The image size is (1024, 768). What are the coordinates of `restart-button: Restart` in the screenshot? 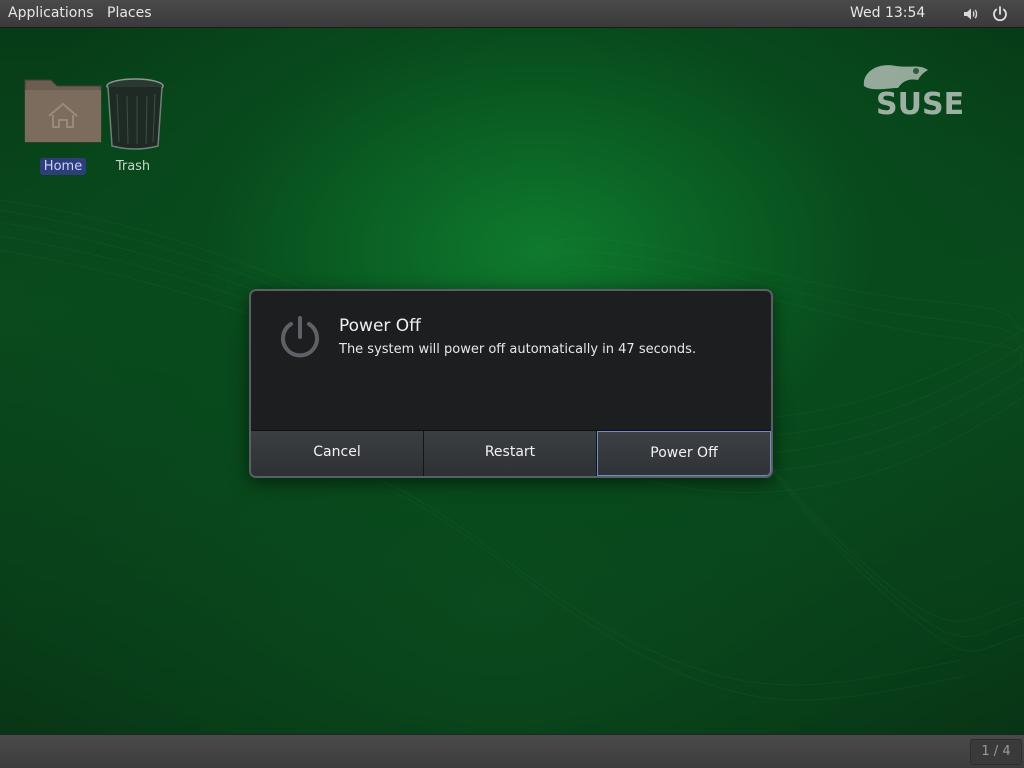 It's located at (510, 453).